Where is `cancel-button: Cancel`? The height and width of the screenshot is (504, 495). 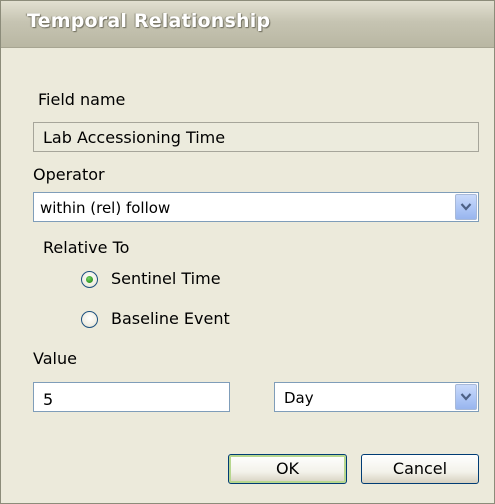 cancel-button: Cancel is located at coordinates (420, 469).